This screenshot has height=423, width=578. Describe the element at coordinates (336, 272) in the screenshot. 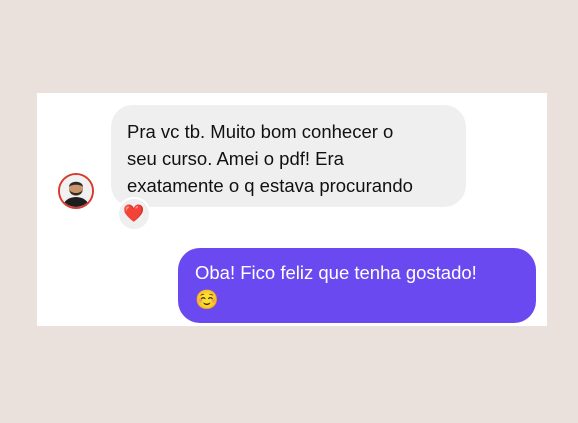

I see `outgoing-message-text: Oba! Fico feliz que tenha gostado!` at that location.